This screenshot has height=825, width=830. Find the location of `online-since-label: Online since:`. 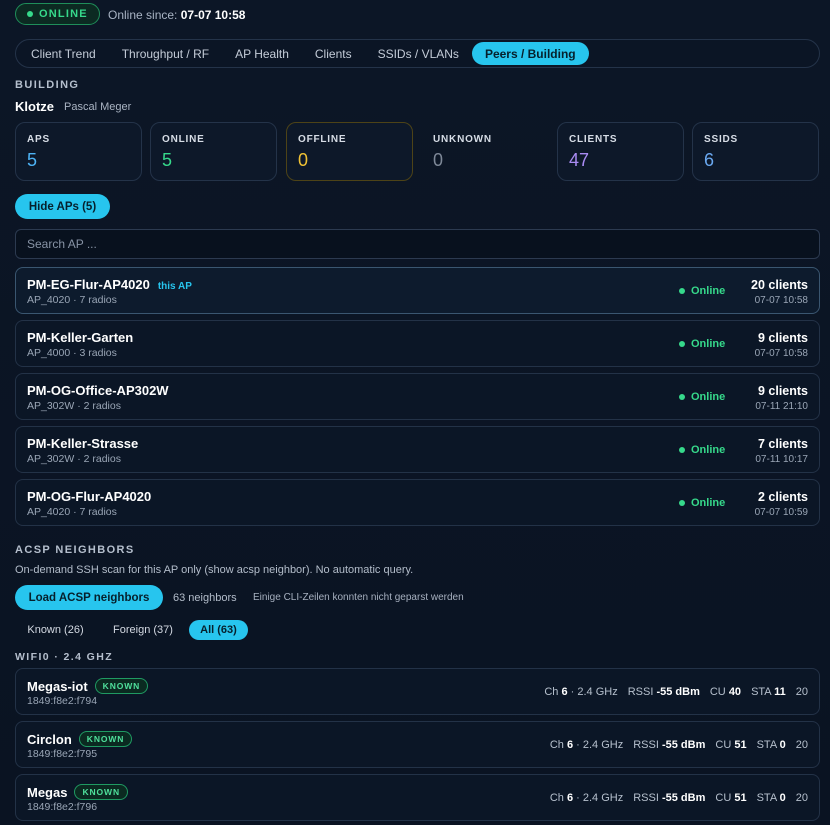

online-since-label: Online since: is located at coordinates (143, 15).